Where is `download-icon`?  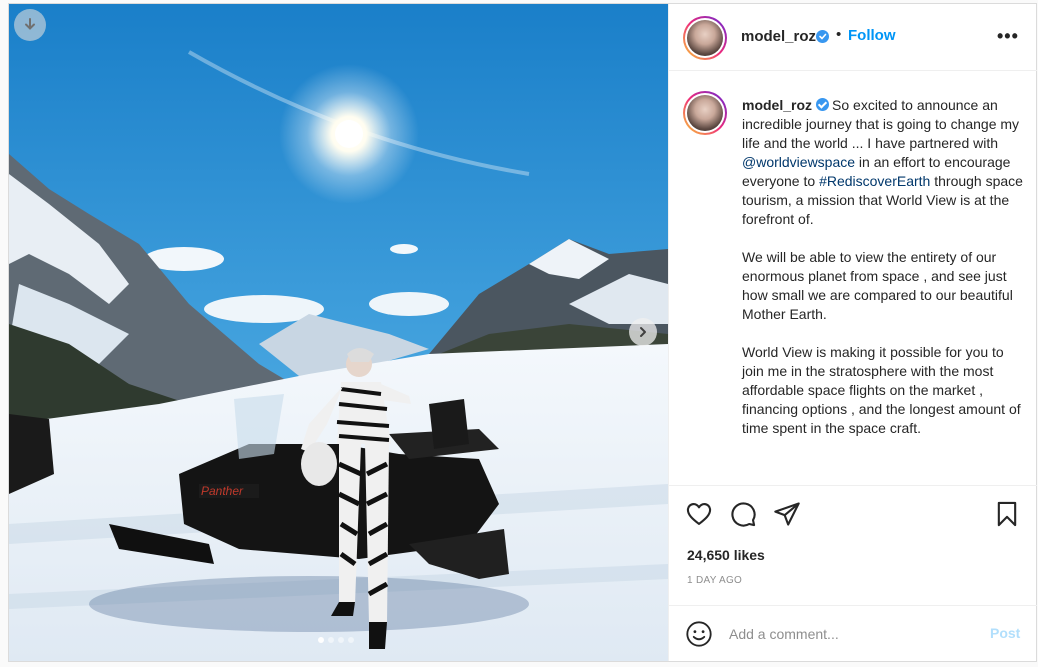 download-icon is located at coordinates (30, 24).